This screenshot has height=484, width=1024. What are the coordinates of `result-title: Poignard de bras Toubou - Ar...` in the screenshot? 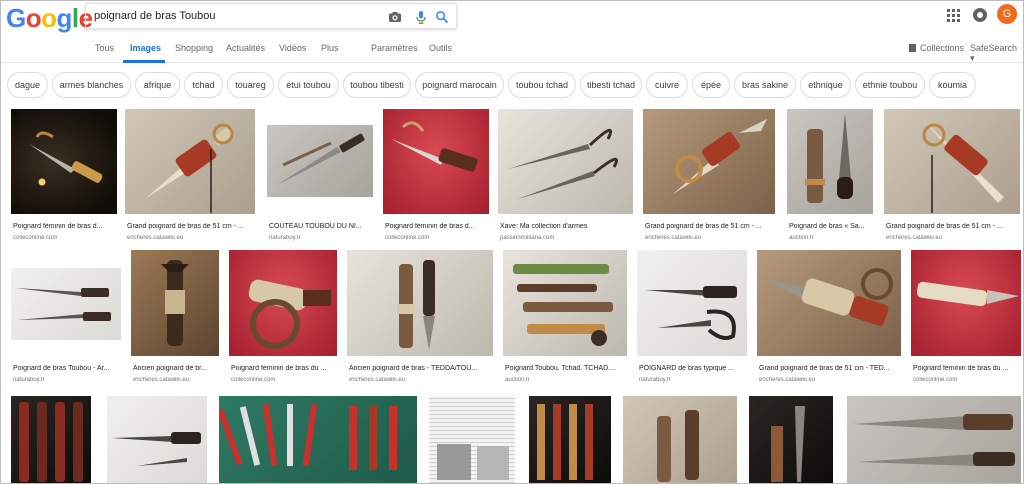 It's located at (61, 368).